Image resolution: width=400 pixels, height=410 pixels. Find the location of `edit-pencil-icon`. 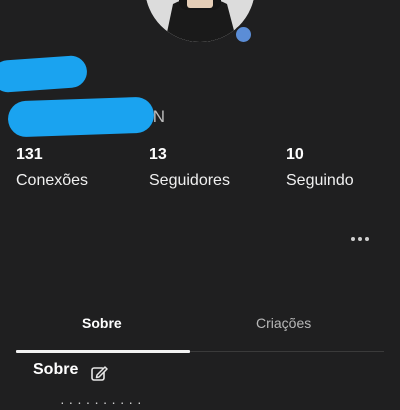

edit-pencil-icon is located at coordinates (99, 373).